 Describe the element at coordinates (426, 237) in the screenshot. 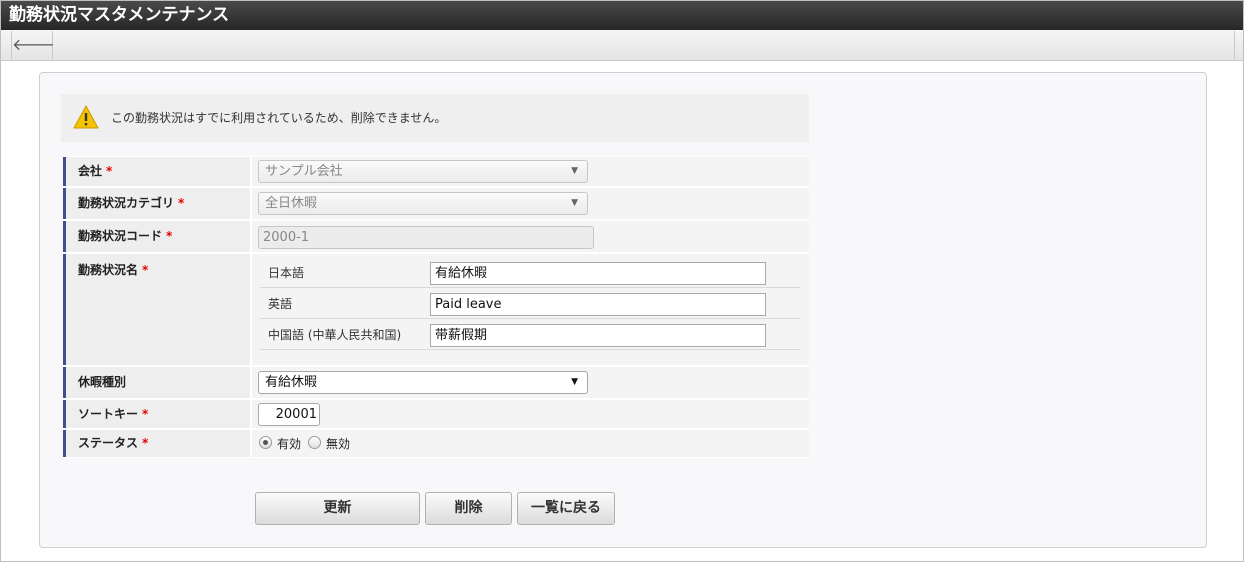

I see `code-field: 2000-1` at that location.